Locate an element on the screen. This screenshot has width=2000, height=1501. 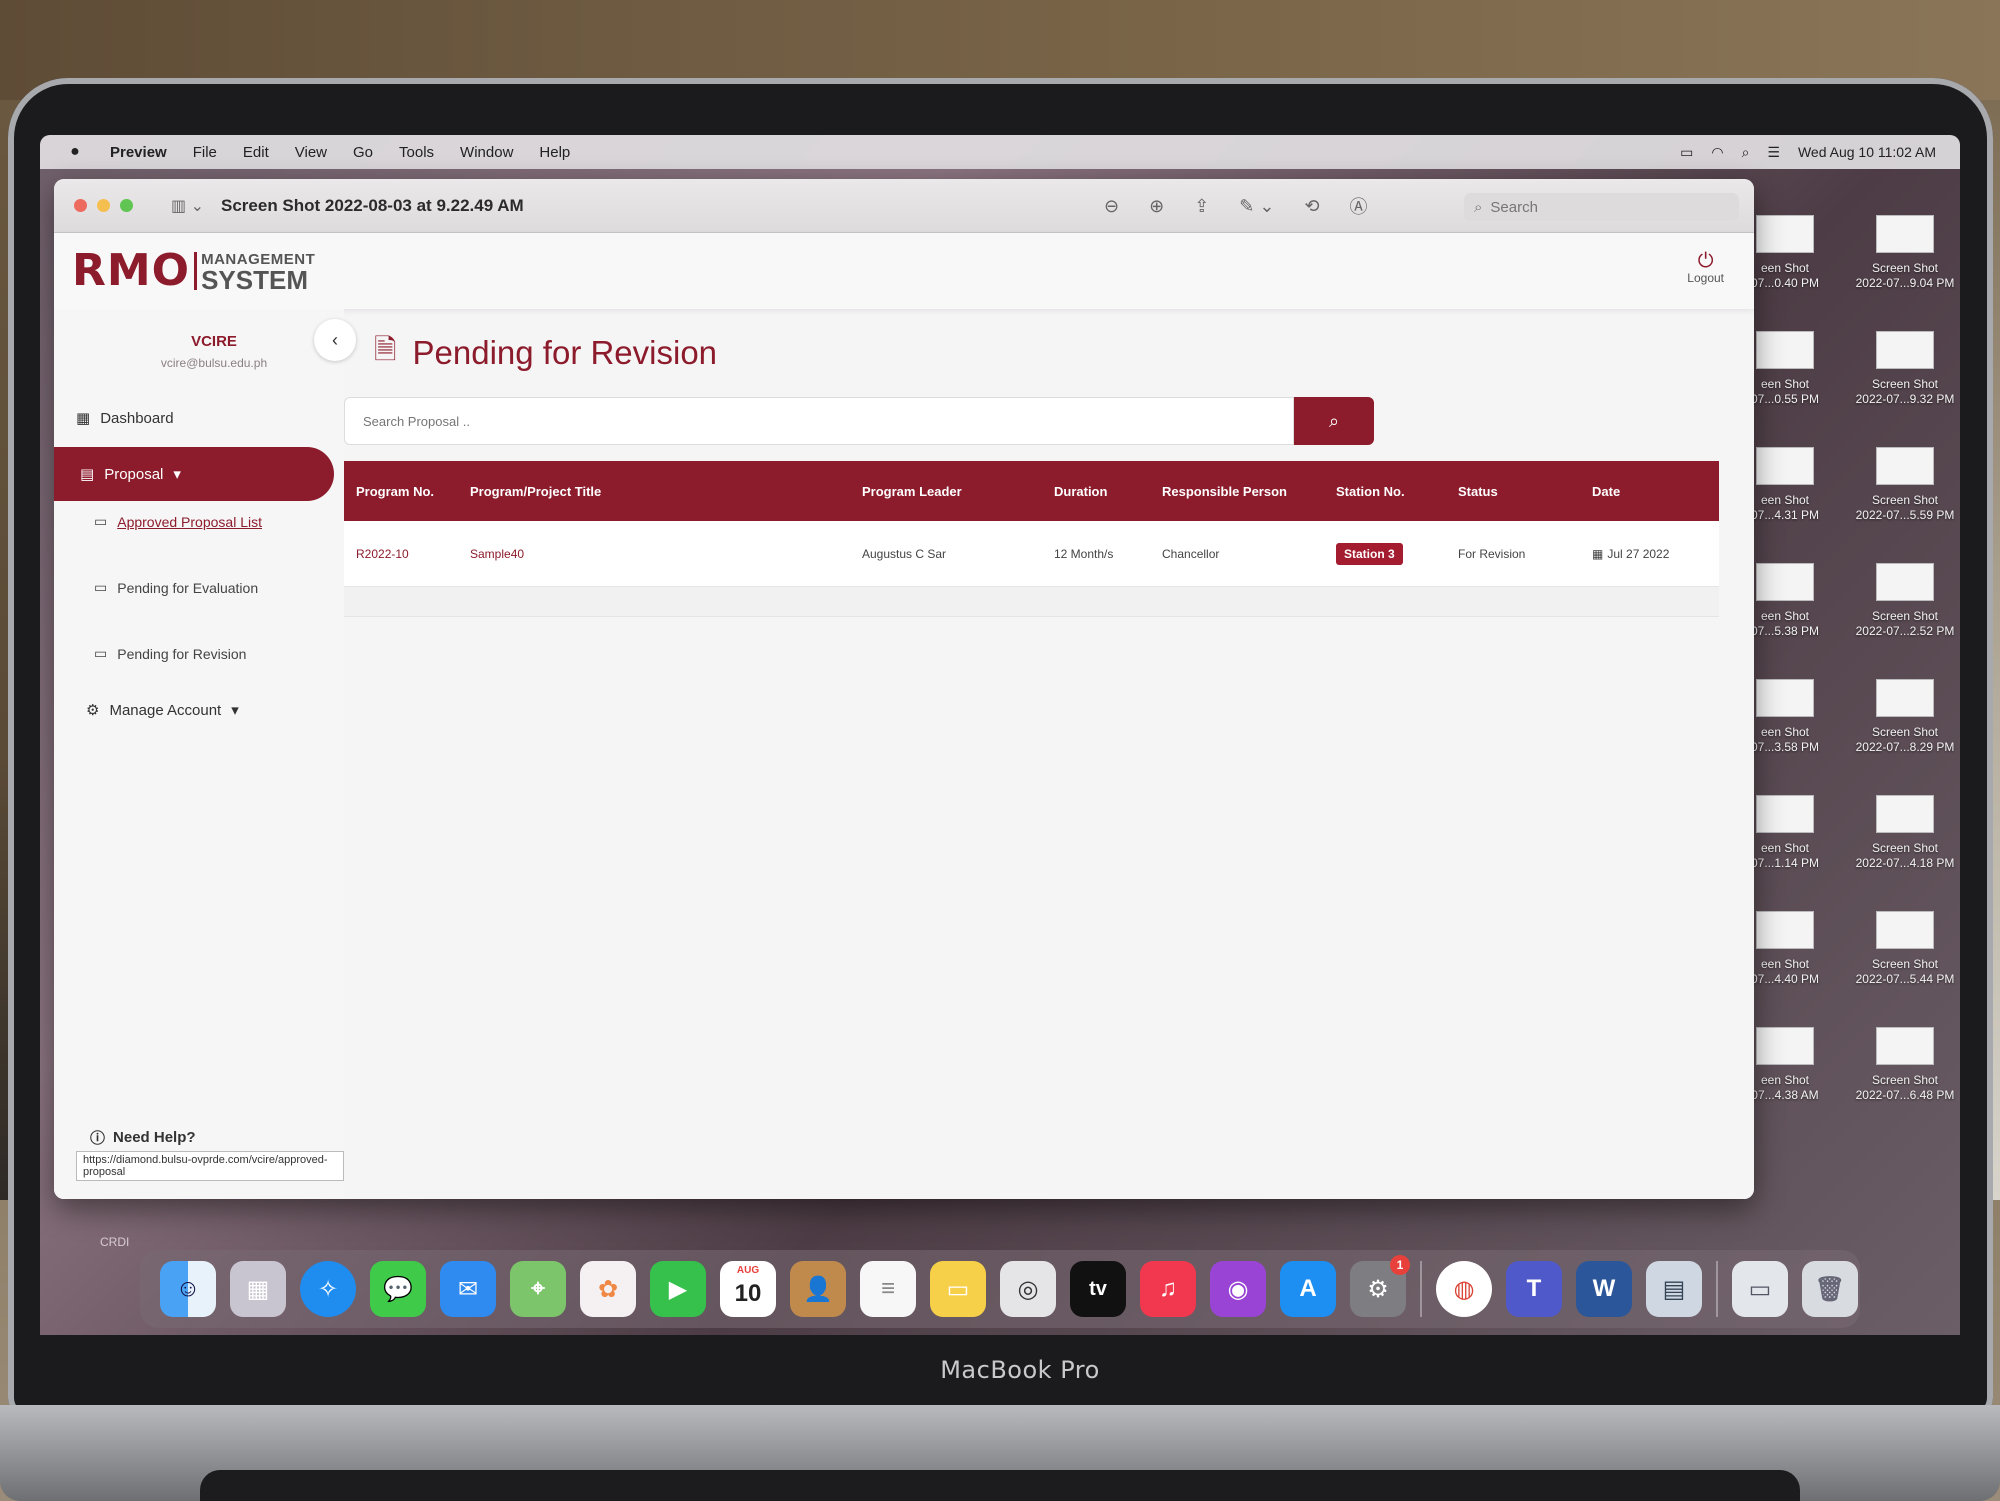
column-header: Program Leader is located at coordinates (912, 491).